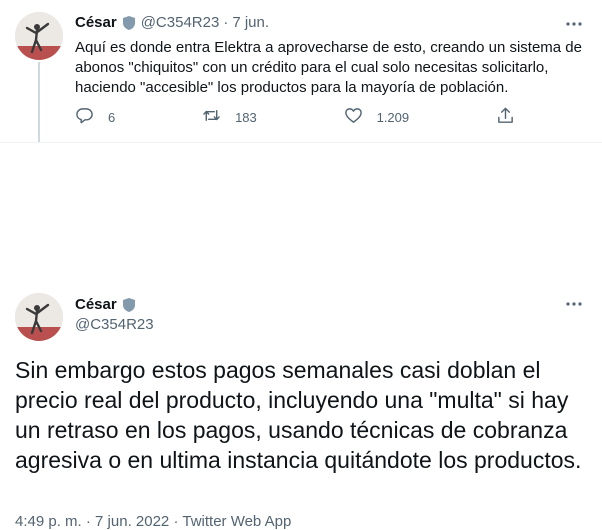 The width and height of the screenshot is (602, 530). Describe the element at coordinates (48, 521) in the screenshot. I see `tweet-time: 4:49 p. m.` at that location.